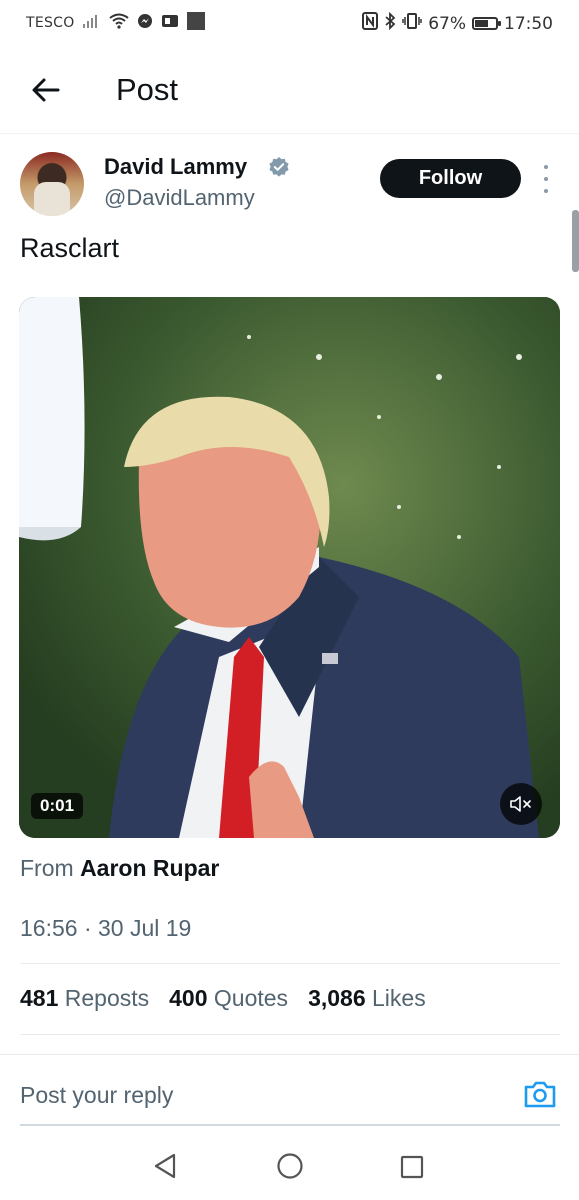 This screenshot has width=579, height=1200. I want to click on source-prefix: From, so click(47, 868).